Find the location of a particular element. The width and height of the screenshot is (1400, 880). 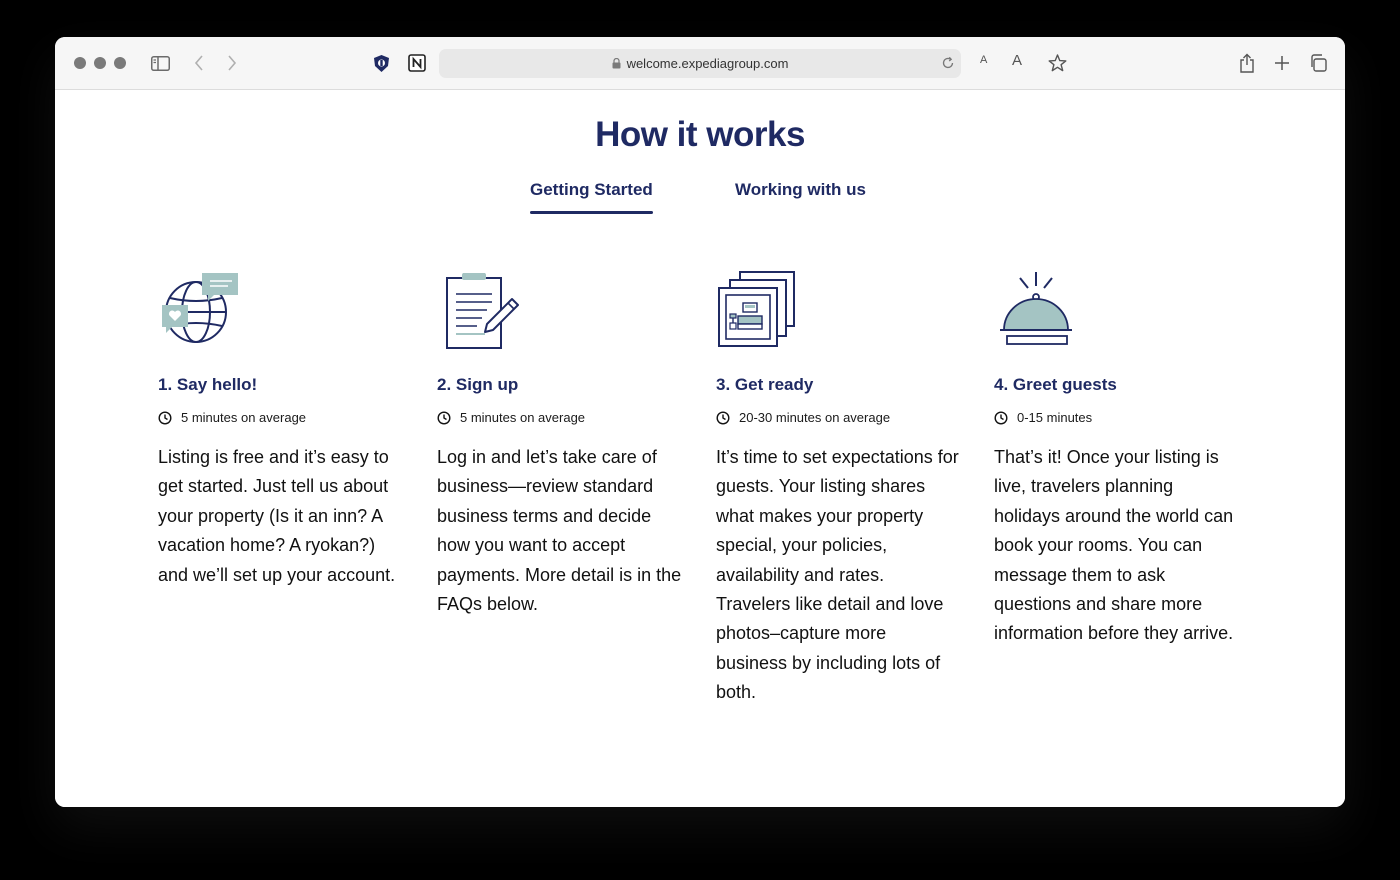

tab-working-with-us: Working with us is located at coordinates (800, 190).